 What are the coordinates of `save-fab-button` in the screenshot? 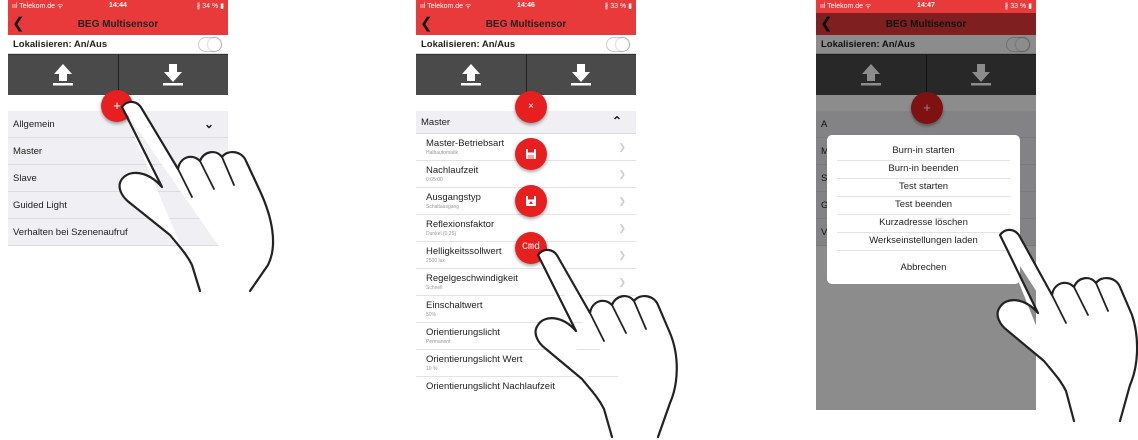 It's located at (531, 154).